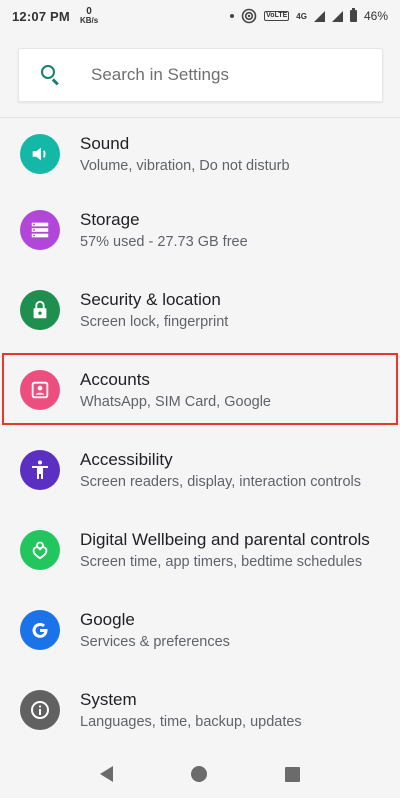 The width and height of the screenshot is (400, 798). What do you see at coordinates (249, 16) in the screenshot?
I see `hotspot-icon` at bounding box center [249, 16].